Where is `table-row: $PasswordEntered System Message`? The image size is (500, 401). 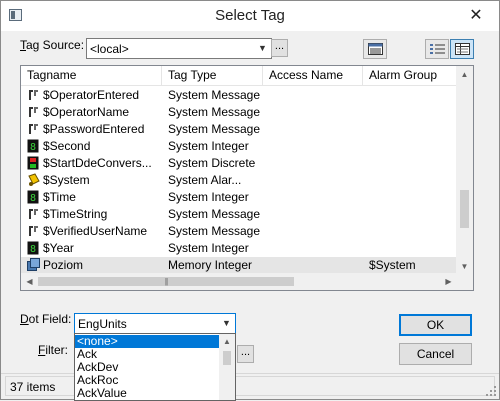
table-row: $PasswordEntered System Message is located at coordinates (240, 129).